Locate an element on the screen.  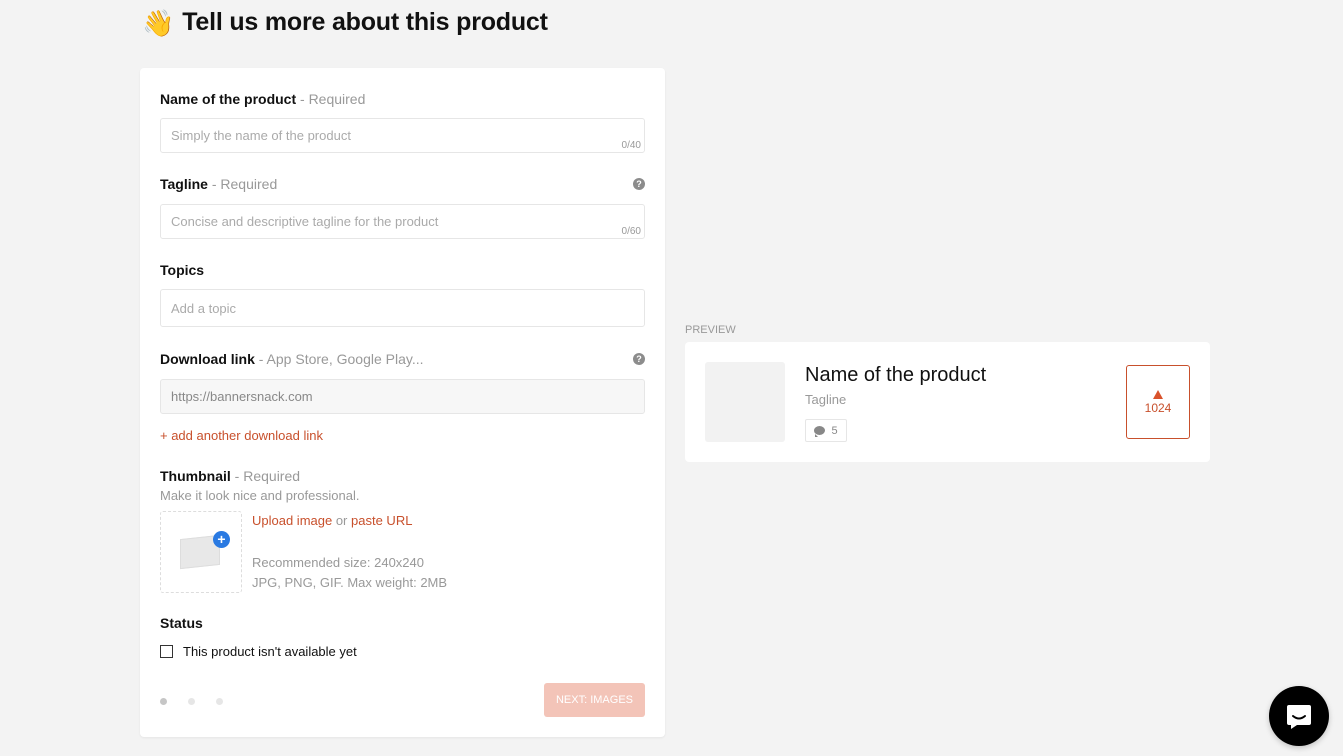
product-name-placeholder: Simply the name of the product is located at coordinates (261, 135).